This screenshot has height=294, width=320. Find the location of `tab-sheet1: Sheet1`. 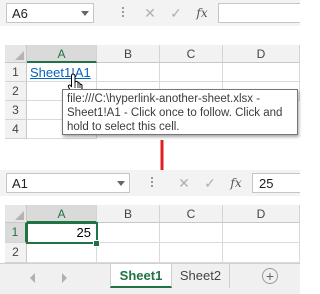

tab-sheet1: Sheet1 is located at coordinates (141, 276).